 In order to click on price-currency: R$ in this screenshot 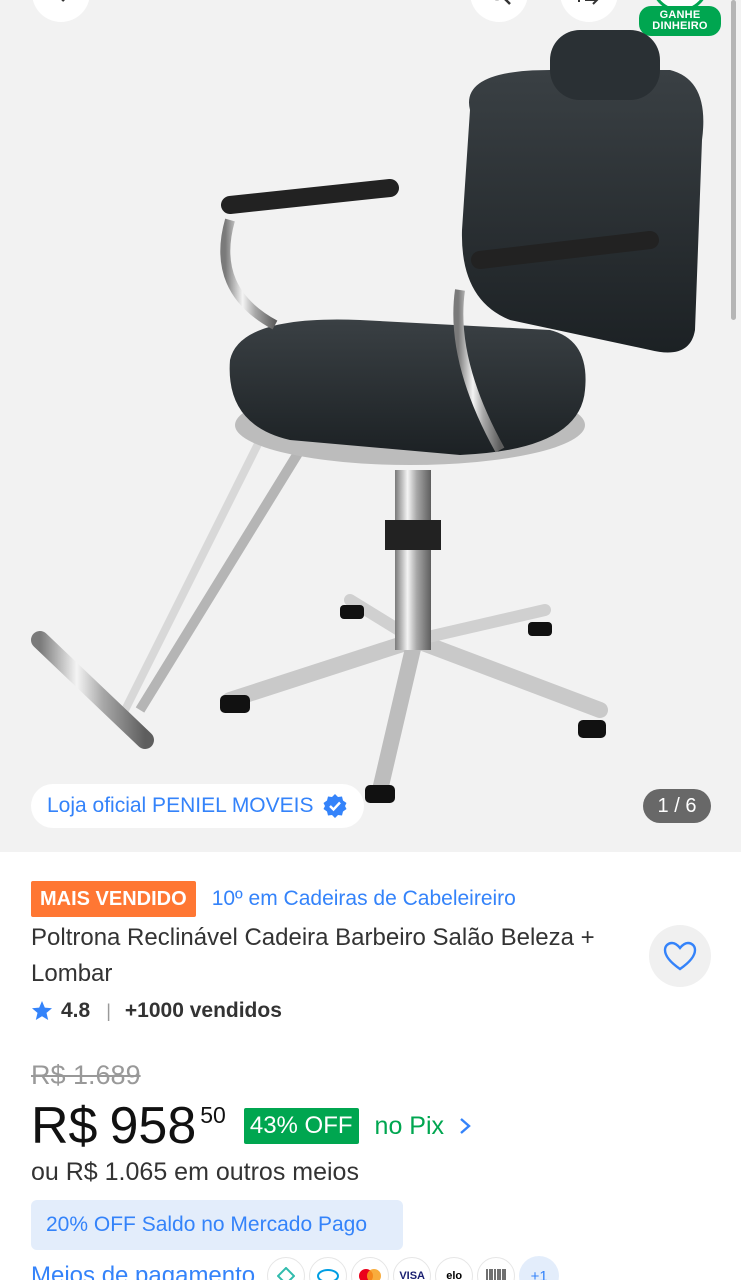, I will do `click(64, 1126)`.